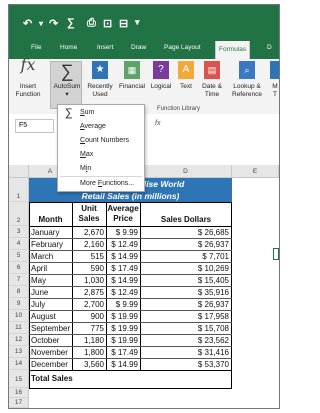 The height and width of the screenshot is (413, 320). Describe the element at coordinates (89, 232) in the screenshot. I see `cell-unit-sales: 2,670` at that location.